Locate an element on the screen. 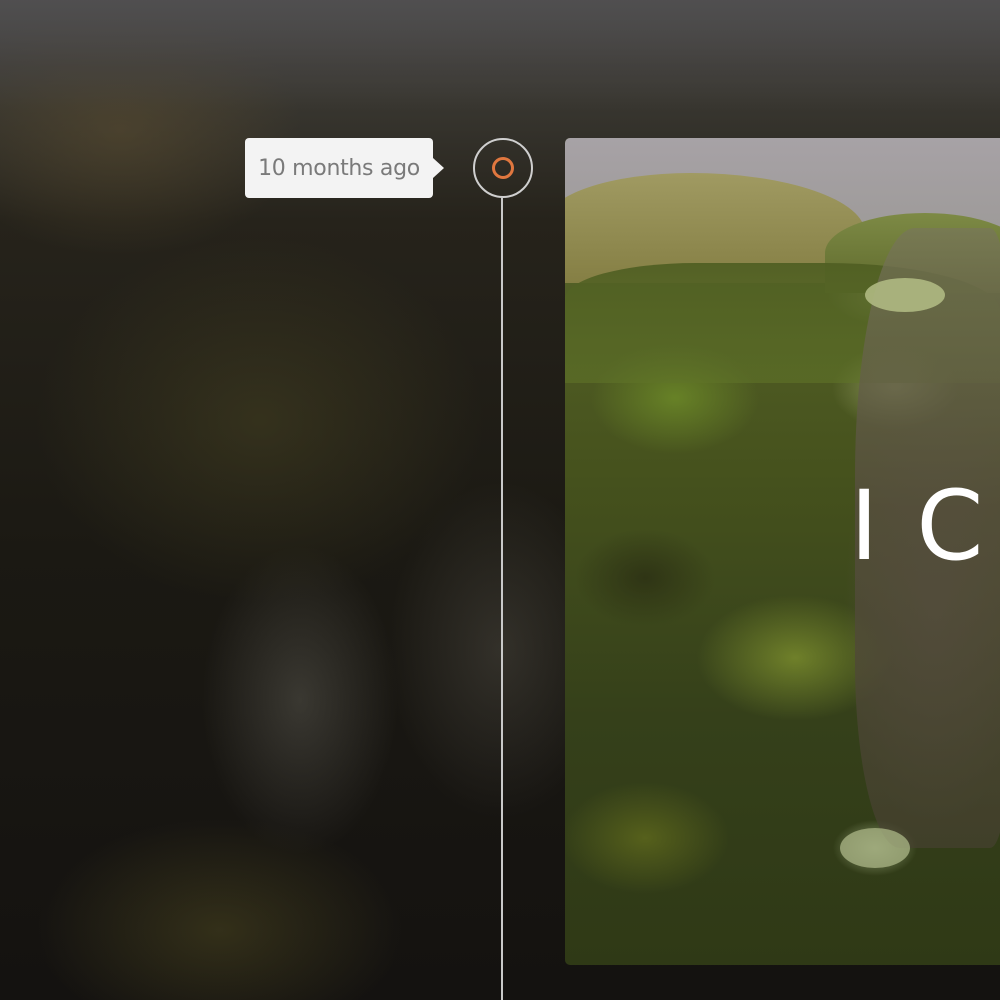  timestamp-label: 10 months ago is located at coordinates (339, 168).